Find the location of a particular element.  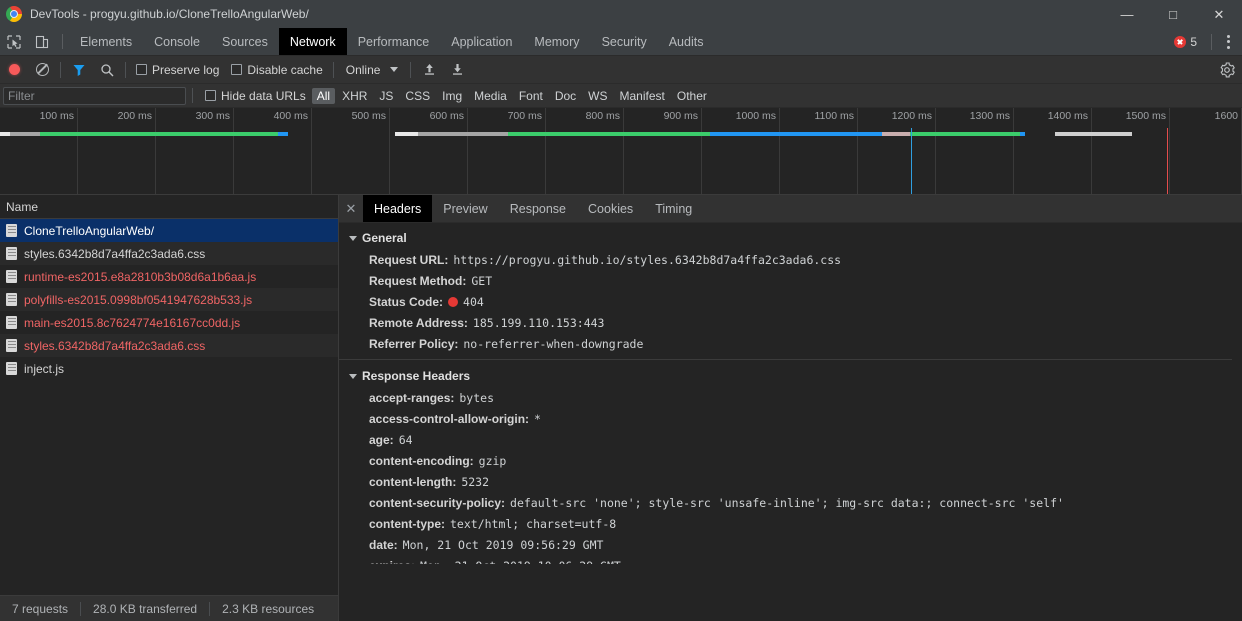

type-filter-js: JS is located at coordinates (386, 96).